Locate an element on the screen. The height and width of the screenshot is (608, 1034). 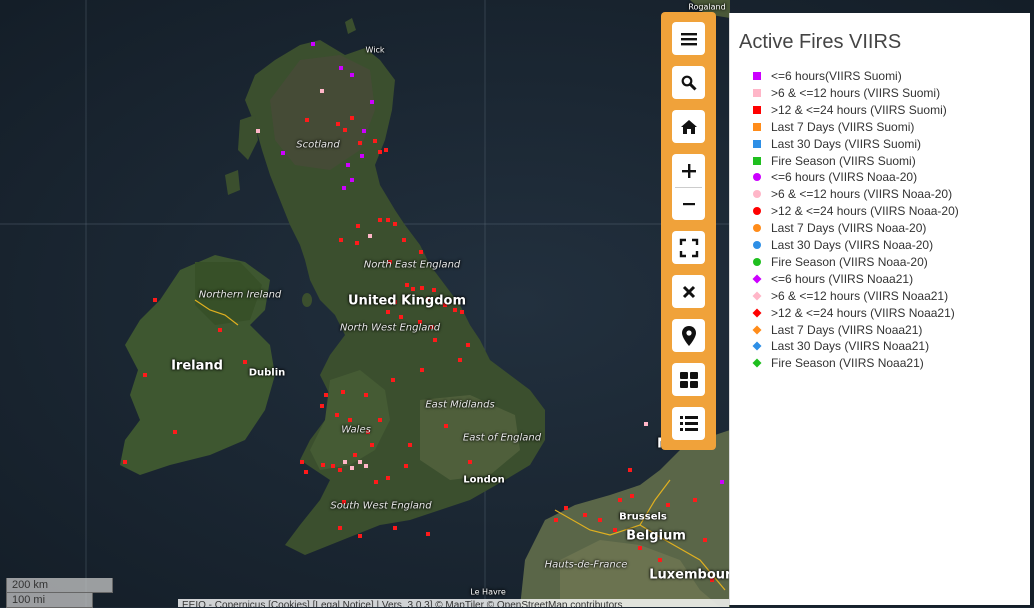
legend-item: >6 & <=12 hours (VIIRS Suomi) is located at coordinates (845, 93).